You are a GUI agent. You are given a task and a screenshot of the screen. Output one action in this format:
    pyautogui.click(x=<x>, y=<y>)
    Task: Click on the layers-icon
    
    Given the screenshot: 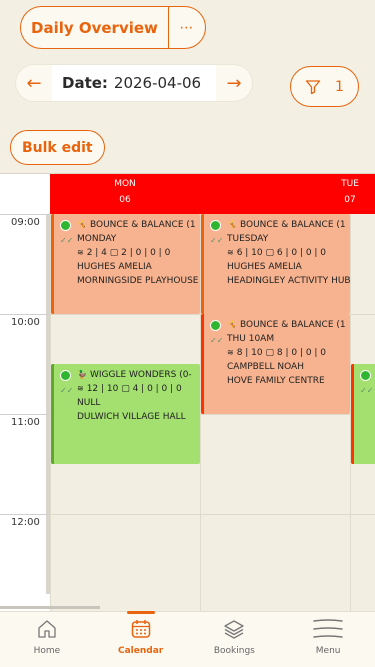 What is the action you would take?
    pyautogui.click(x=234, y=629)
    